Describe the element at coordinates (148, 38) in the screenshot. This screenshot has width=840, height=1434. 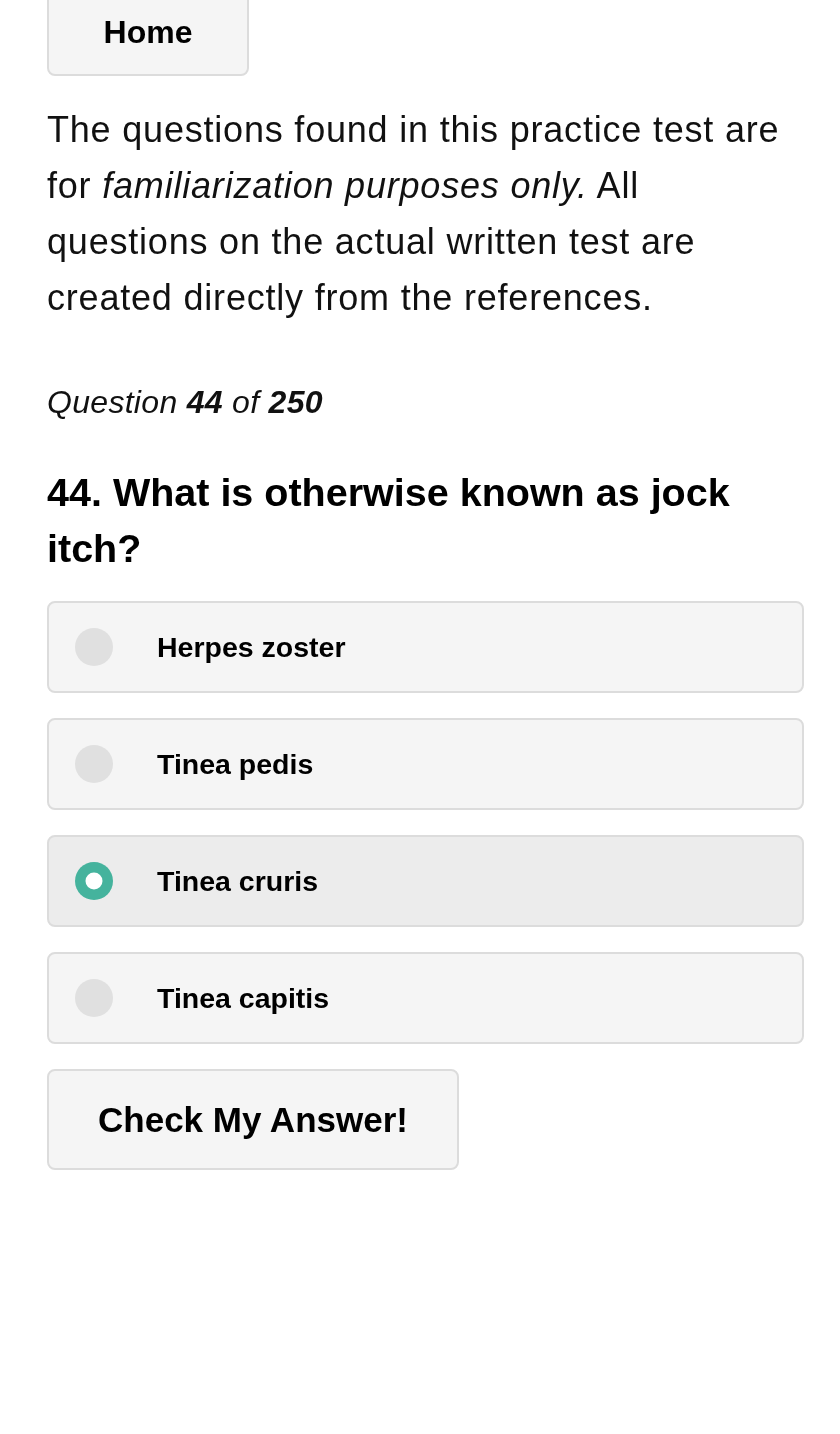
I see `home-button: Home` at that location.